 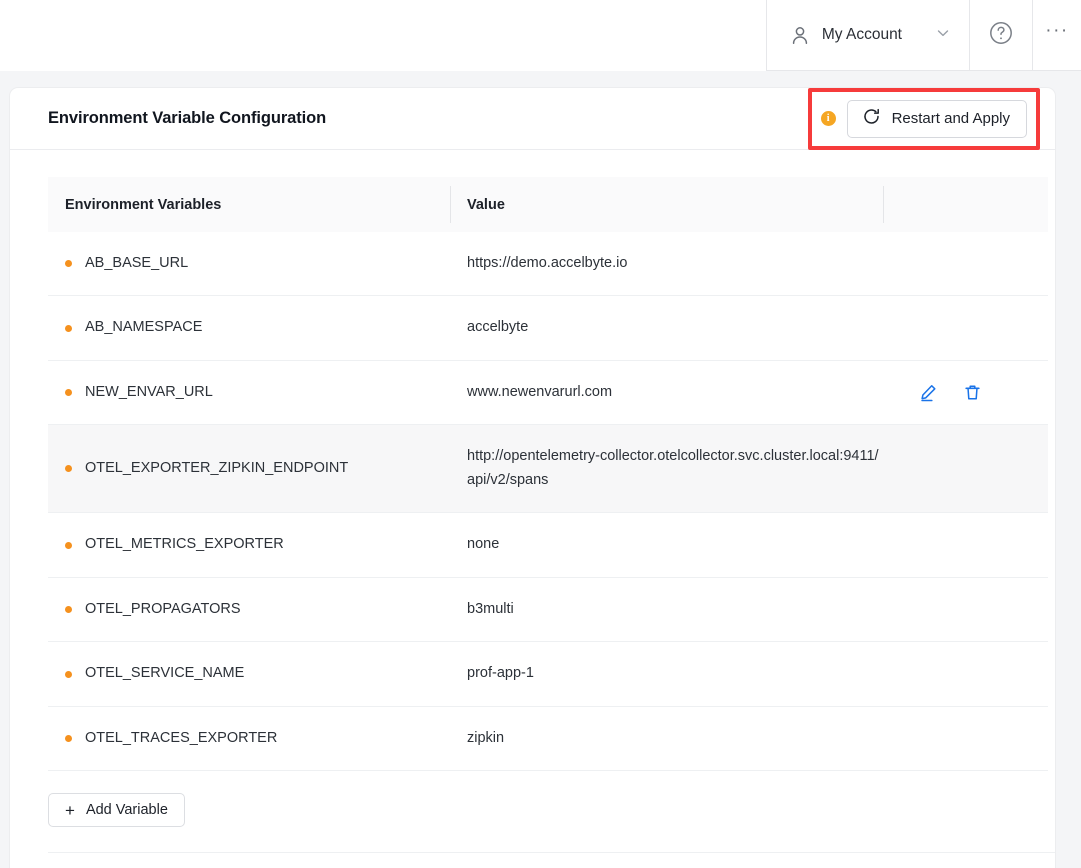 I want to click on table-row: OTEL_PROPAGATORS b3multi, so click(x=548, y=610).